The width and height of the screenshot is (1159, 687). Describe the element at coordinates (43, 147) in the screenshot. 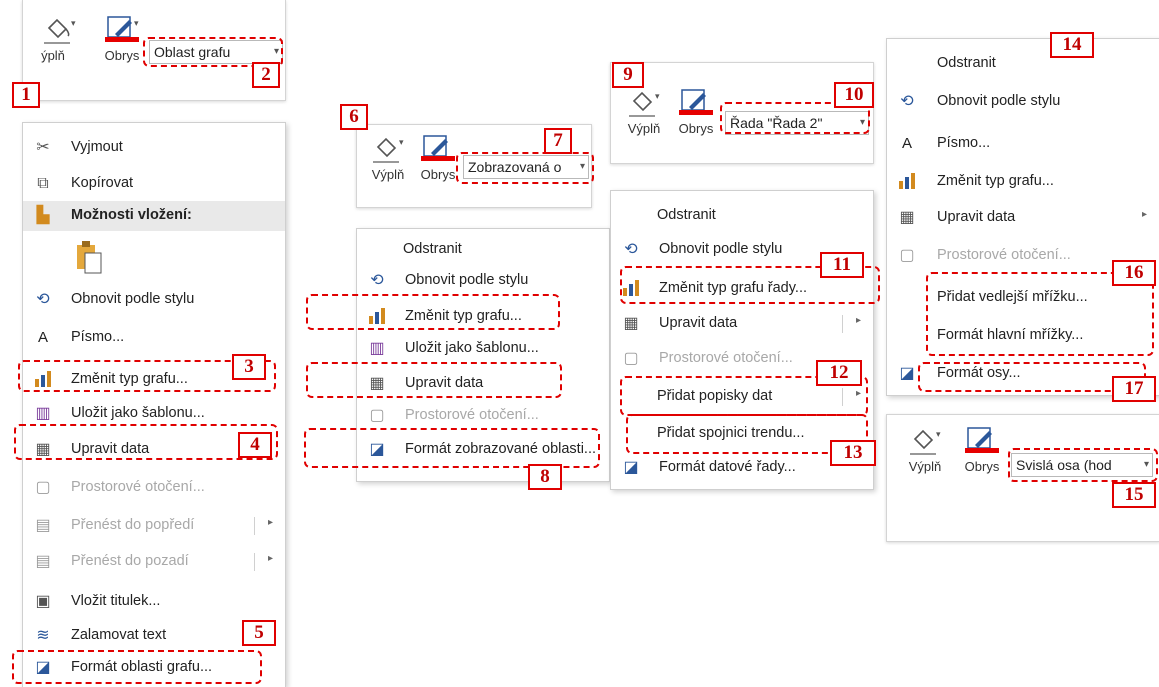

I see `scissors-icon: ✂` at that location.